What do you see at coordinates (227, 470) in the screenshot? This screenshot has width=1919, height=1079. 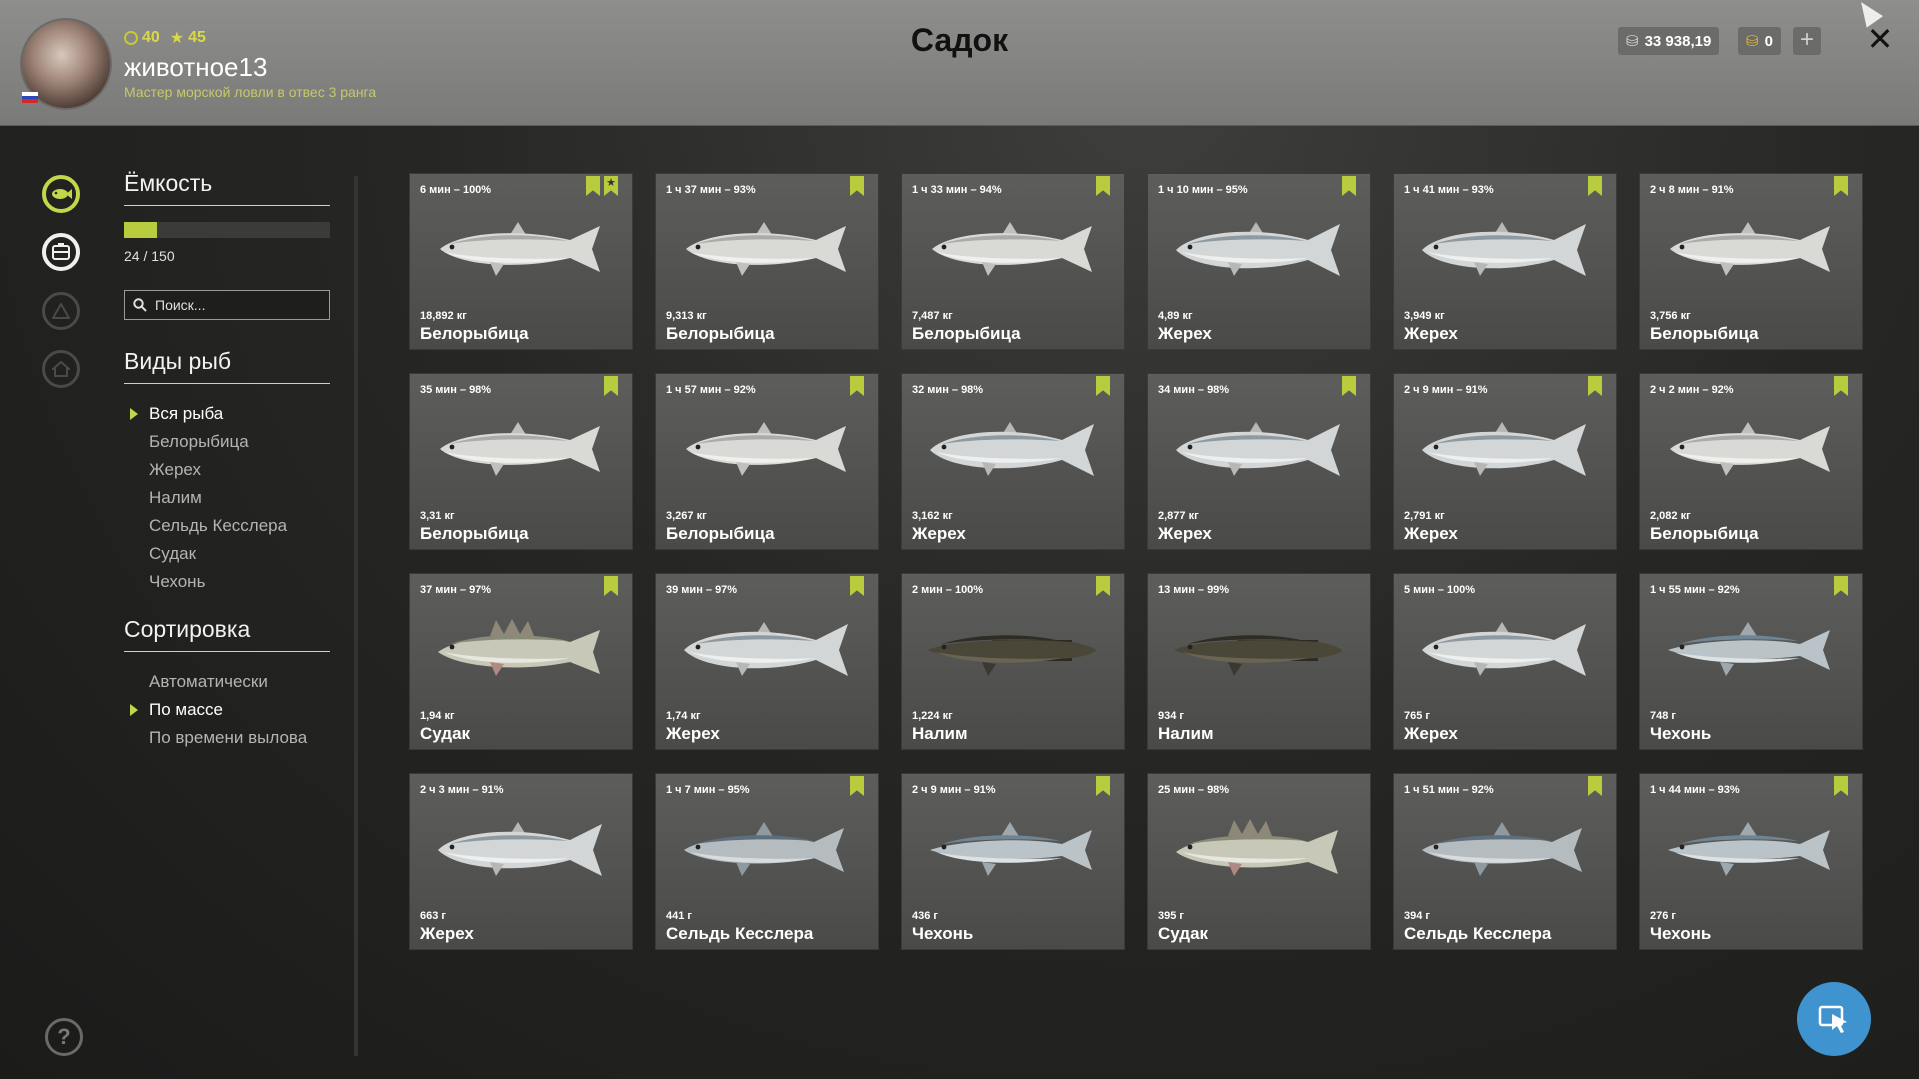 I see `species-filter-item: Жерех` at bounding box center [227, 470].